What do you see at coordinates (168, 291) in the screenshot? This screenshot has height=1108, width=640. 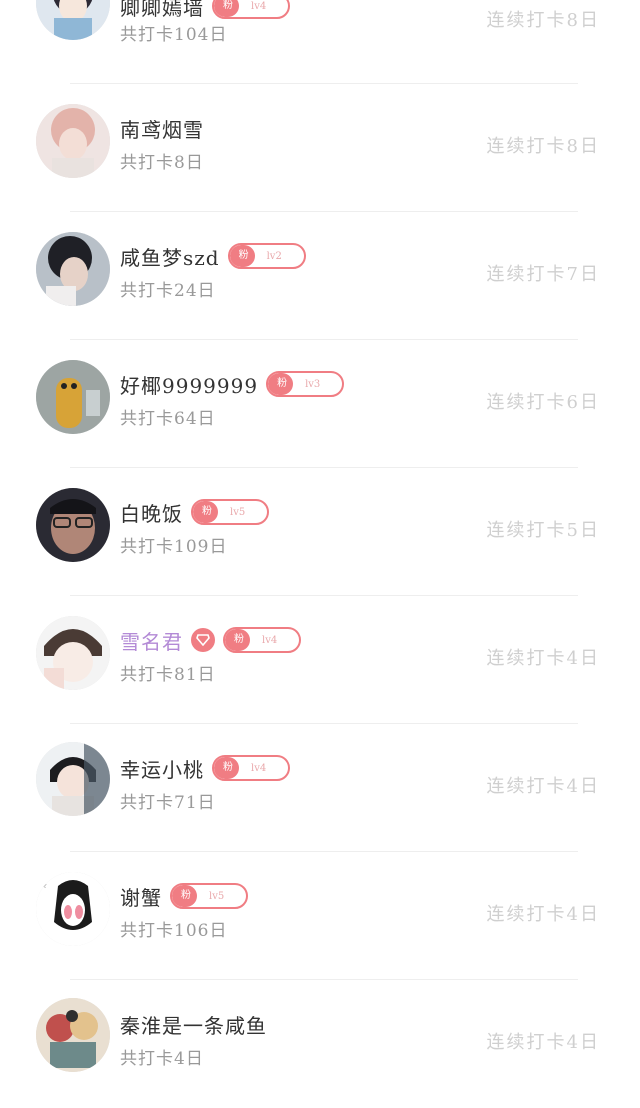 I see `total-checkin: 共打卡24日` at bounding box center [168, 291].